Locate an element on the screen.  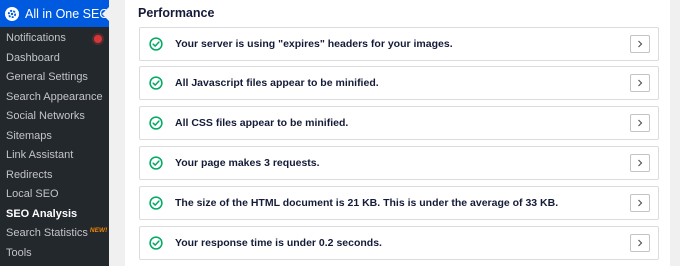
check-row: Your response time is under 0.2 seconds. is located at coordinates (399, 243).